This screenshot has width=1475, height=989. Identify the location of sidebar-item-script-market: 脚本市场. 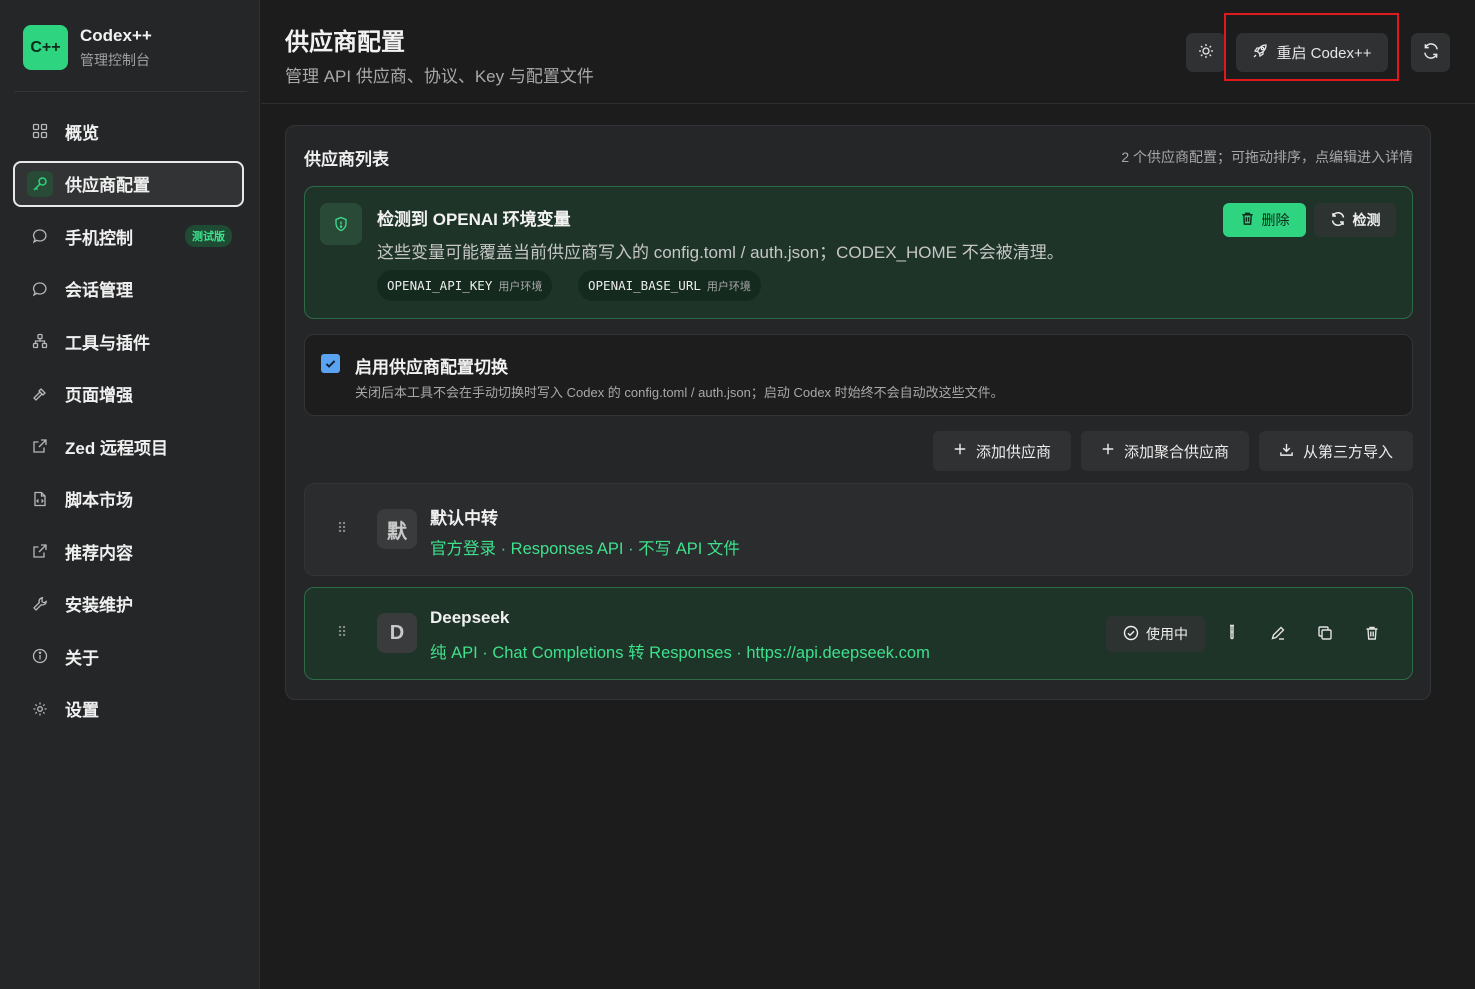
(128, 499).